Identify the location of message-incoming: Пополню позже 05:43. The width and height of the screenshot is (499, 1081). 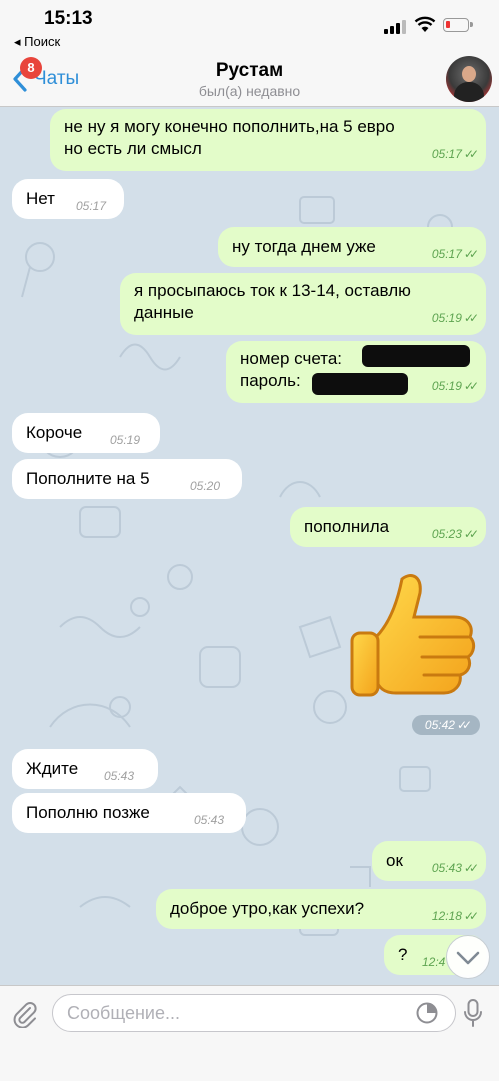
(129, 813).